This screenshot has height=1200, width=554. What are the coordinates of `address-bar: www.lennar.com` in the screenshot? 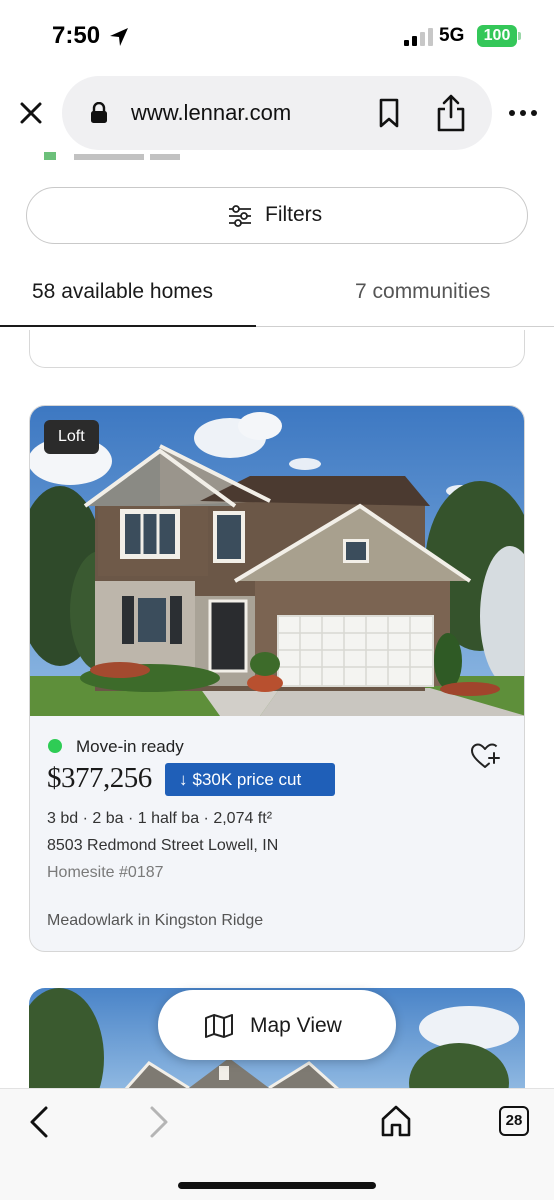 It's located at (277, 113).